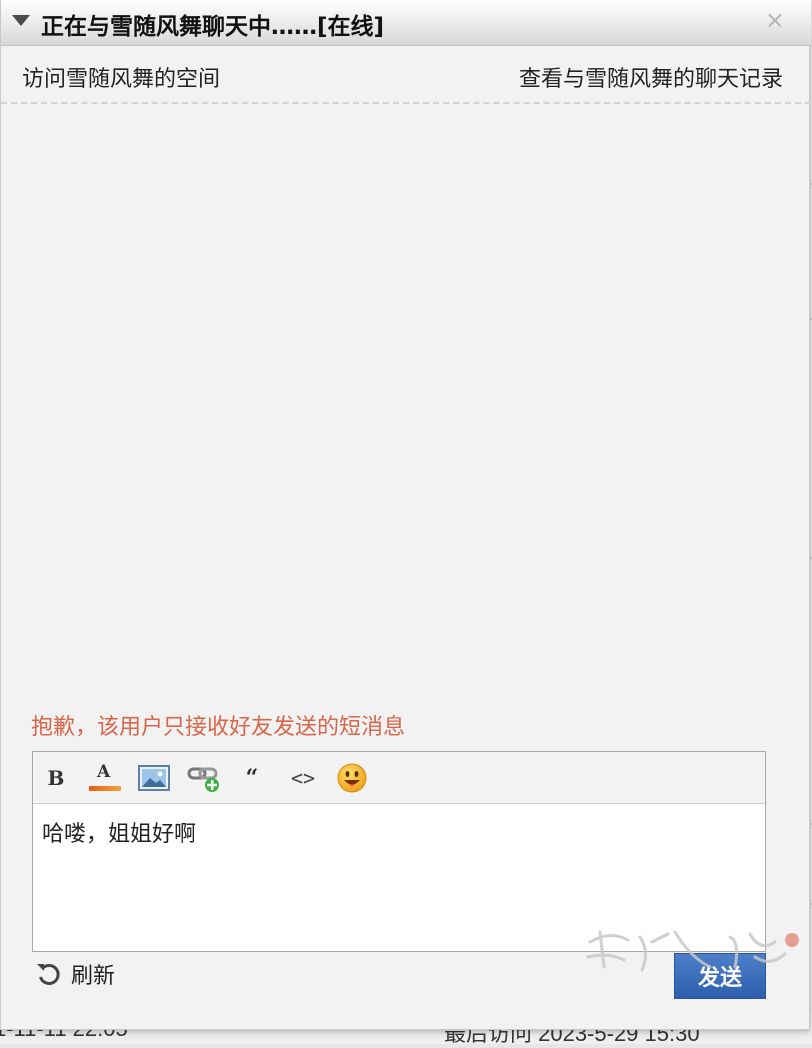 This screenshot has width=812, height=1048. What do you see at coordinates (119, 832) in the screenshot?
I see `message-input: 哈喽，姐姐好啊` at bounding box center [119, 832].